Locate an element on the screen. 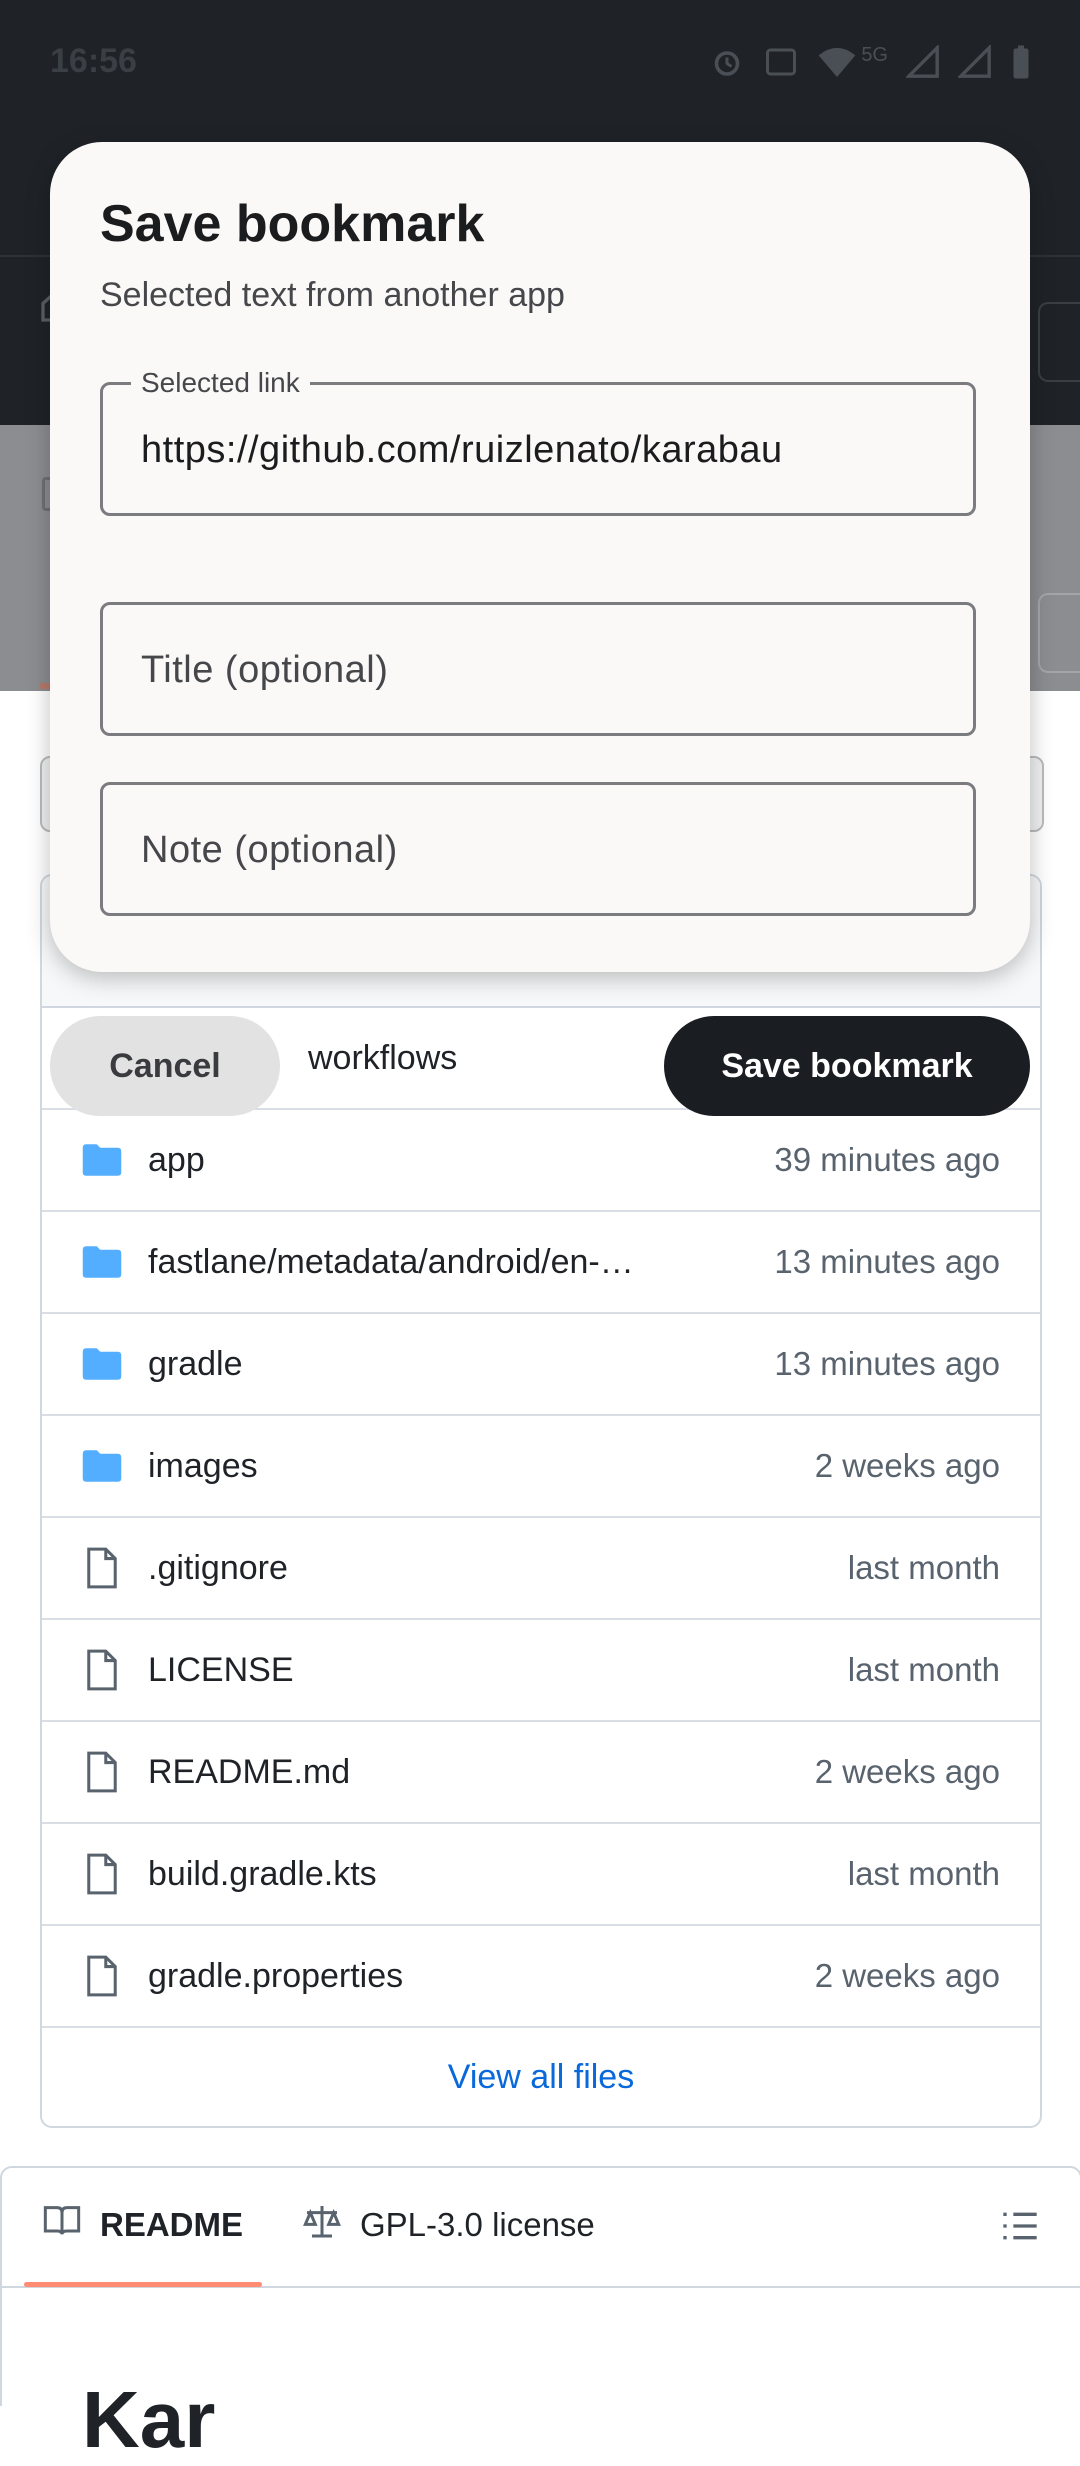  file-row: LICENSE last month is located at coordinates (541, 1671).